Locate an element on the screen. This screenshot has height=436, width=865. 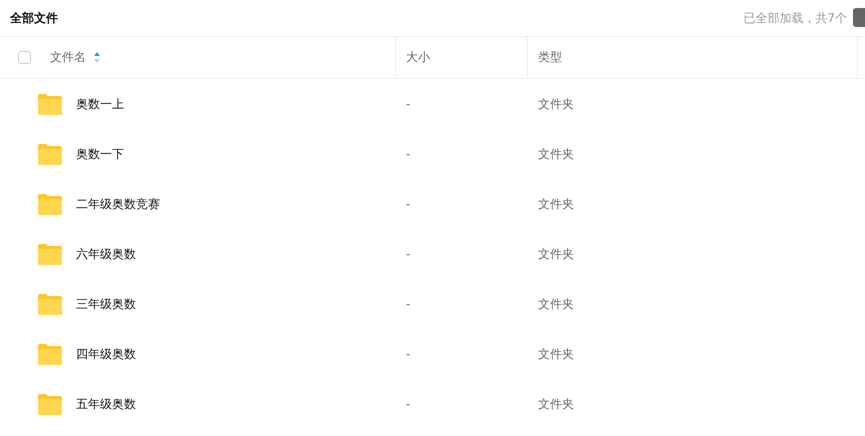
column-header: 大小 is located at coordinates (418, 57).